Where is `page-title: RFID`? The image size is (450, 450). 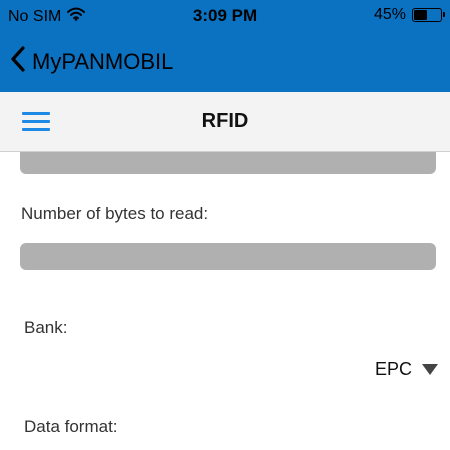
page-title: RFID is located at coordinates (225, 121).